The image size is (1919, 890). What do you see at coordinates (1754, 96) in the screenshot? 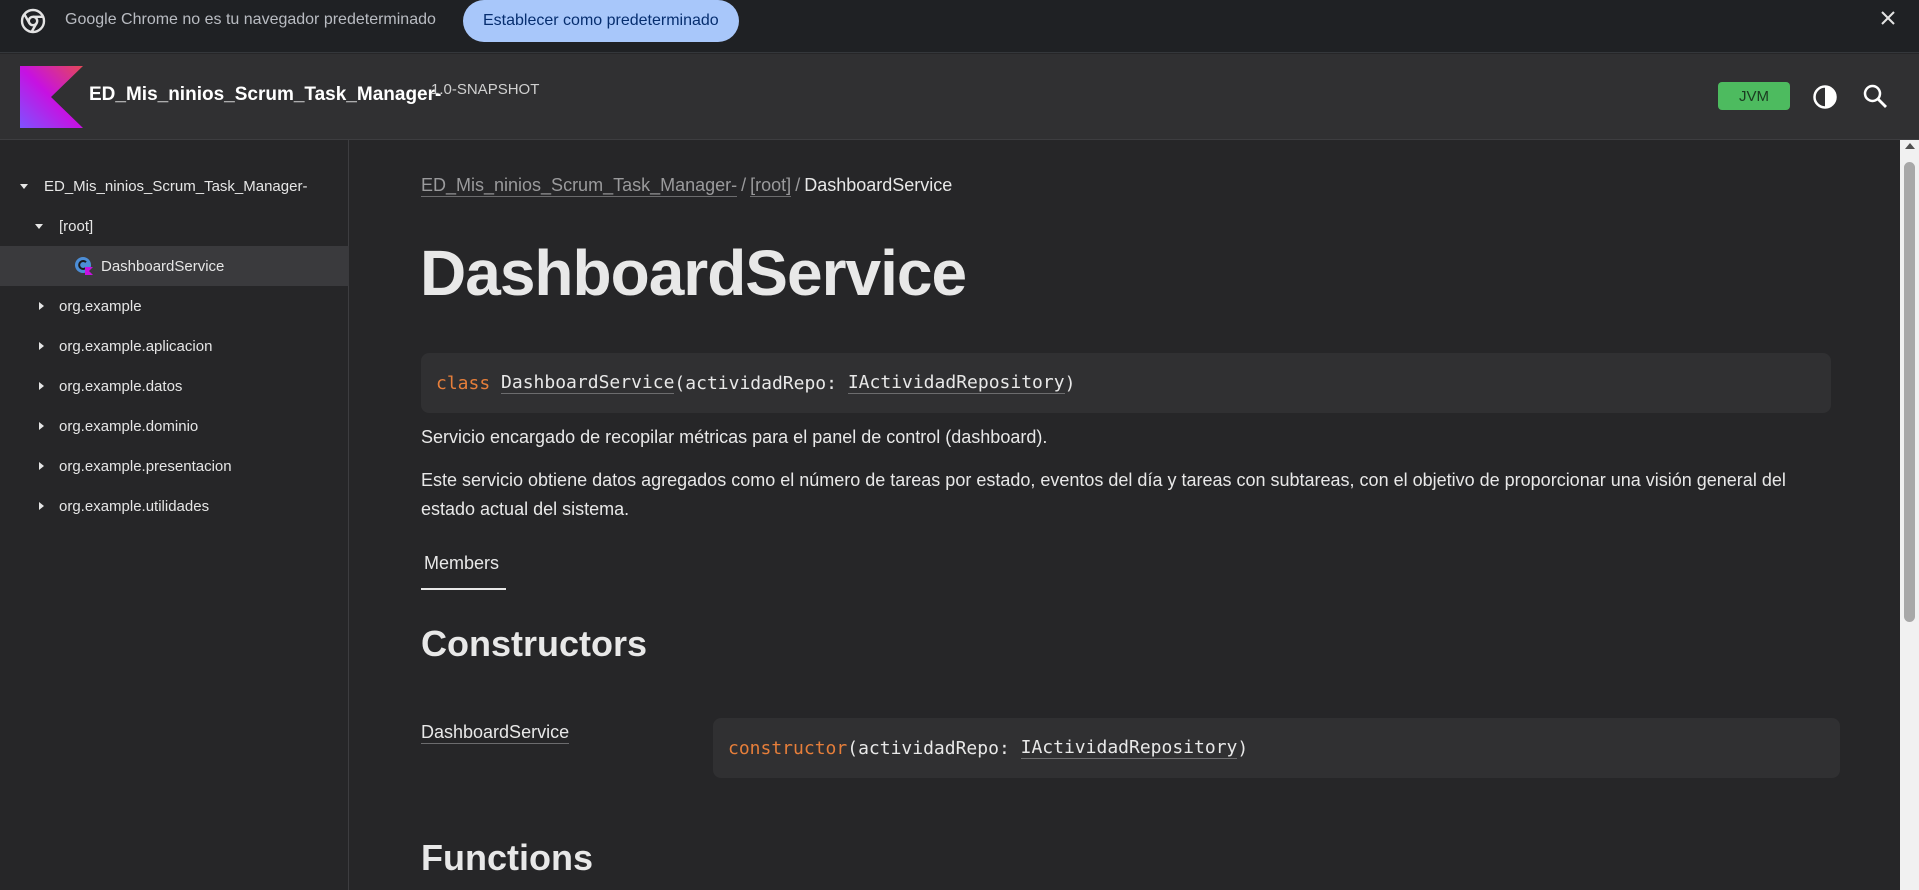
I see `platform-filter-jvm: JVM` at bounding box center [1754, 96].